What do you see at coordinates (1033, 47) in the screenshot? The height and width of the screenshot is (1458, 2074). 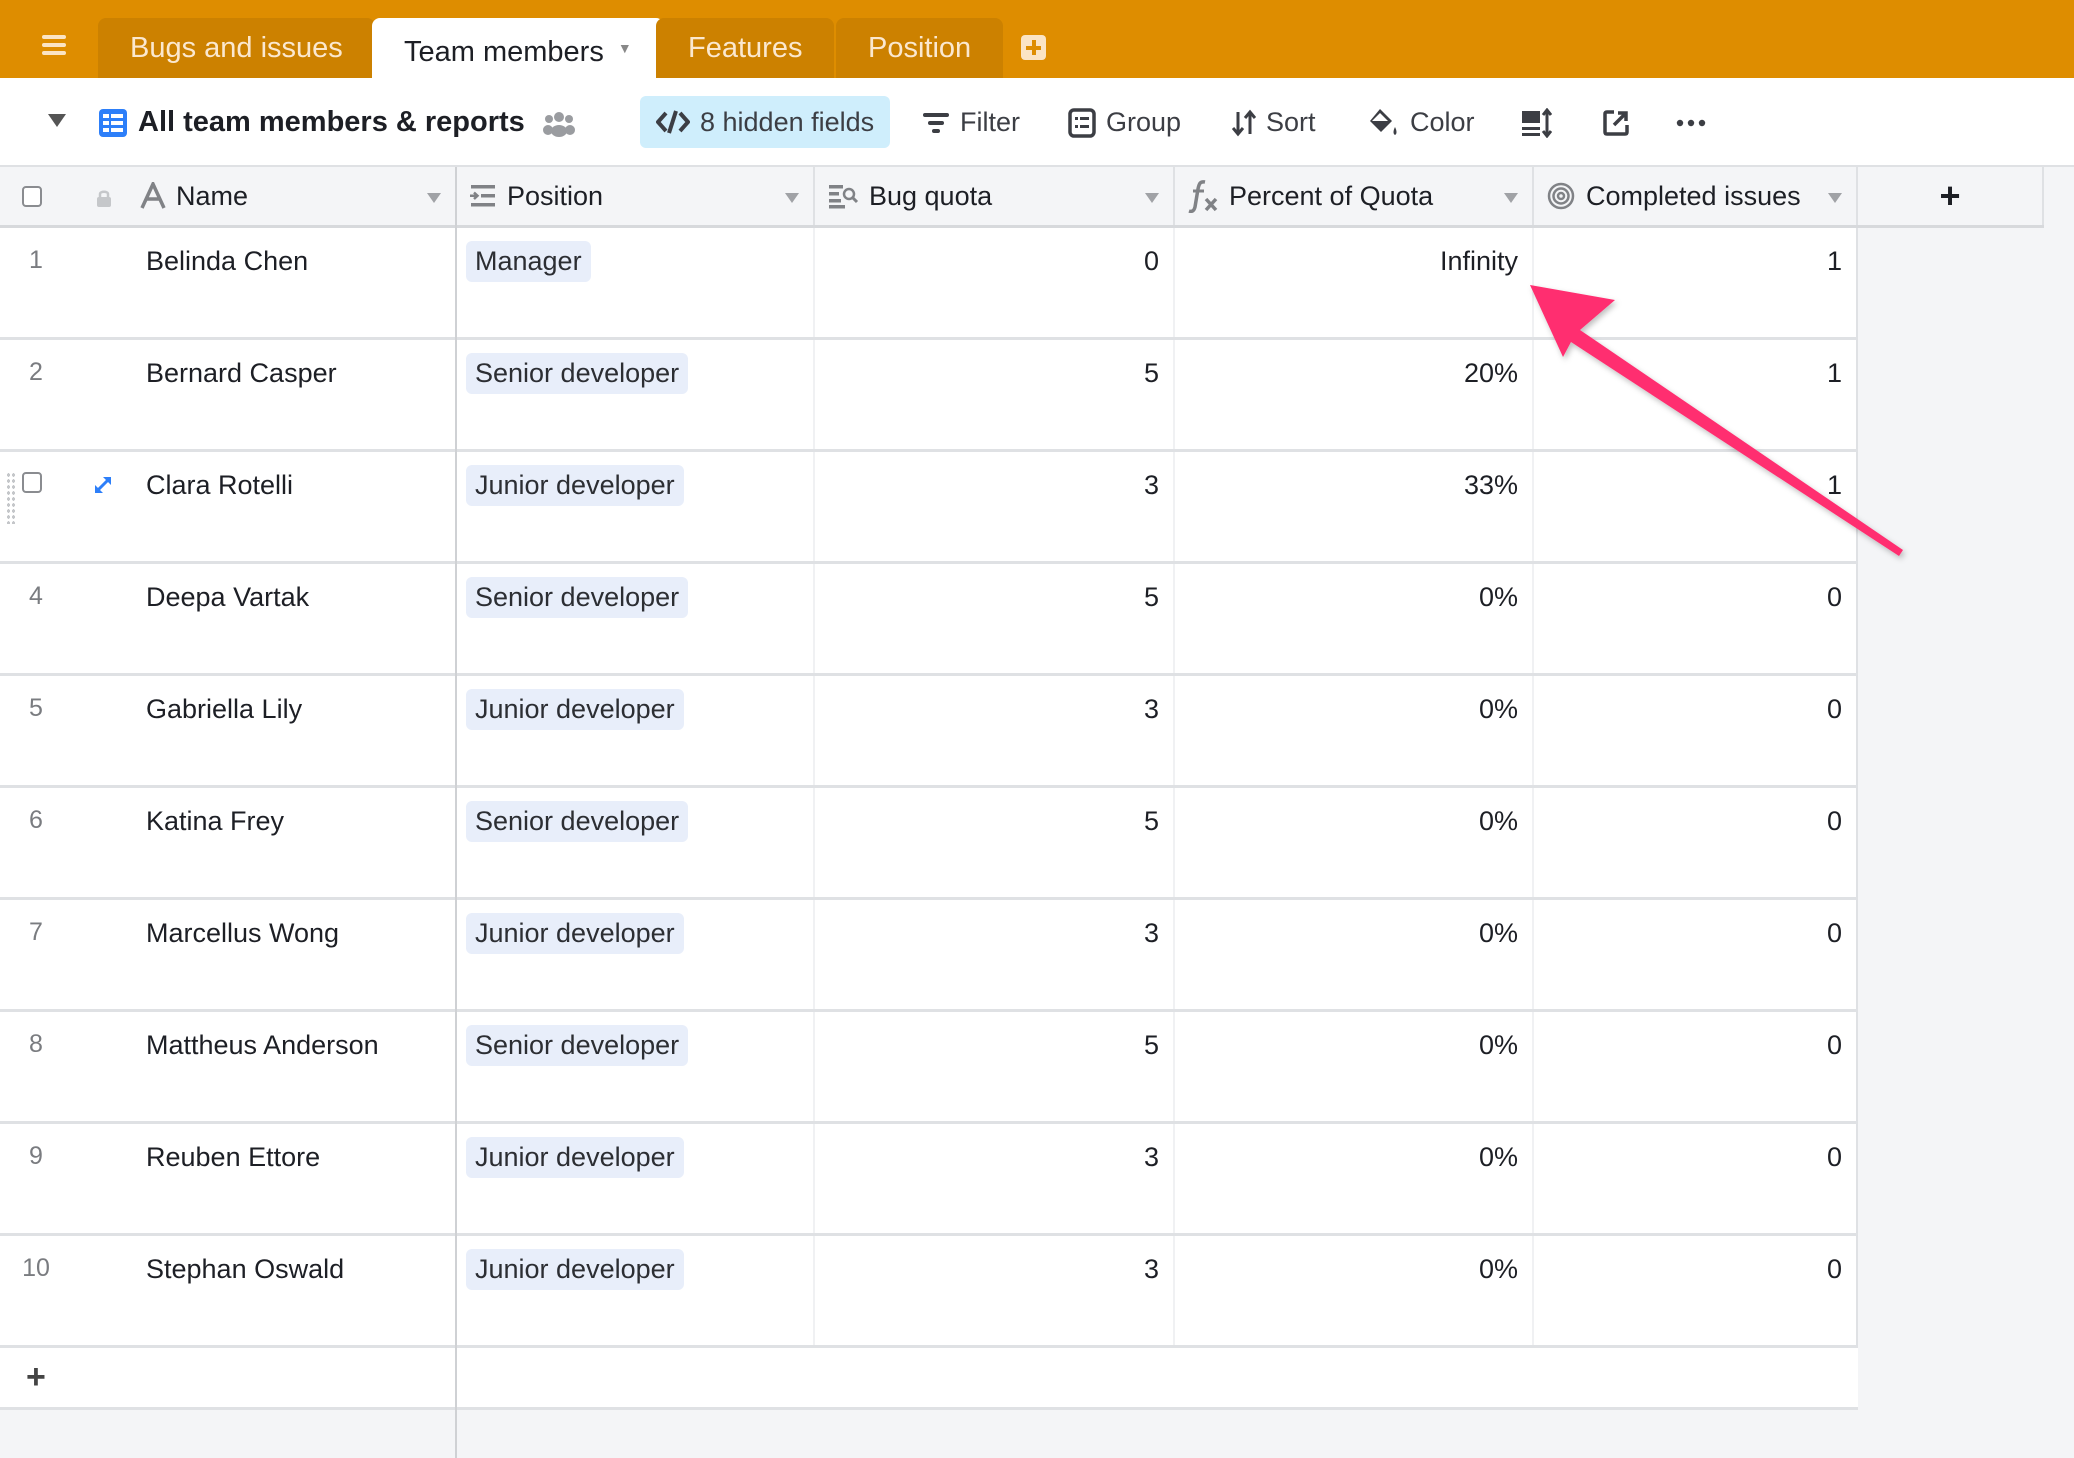 I see `add-table-icon` at bounding box center [1033, 47].